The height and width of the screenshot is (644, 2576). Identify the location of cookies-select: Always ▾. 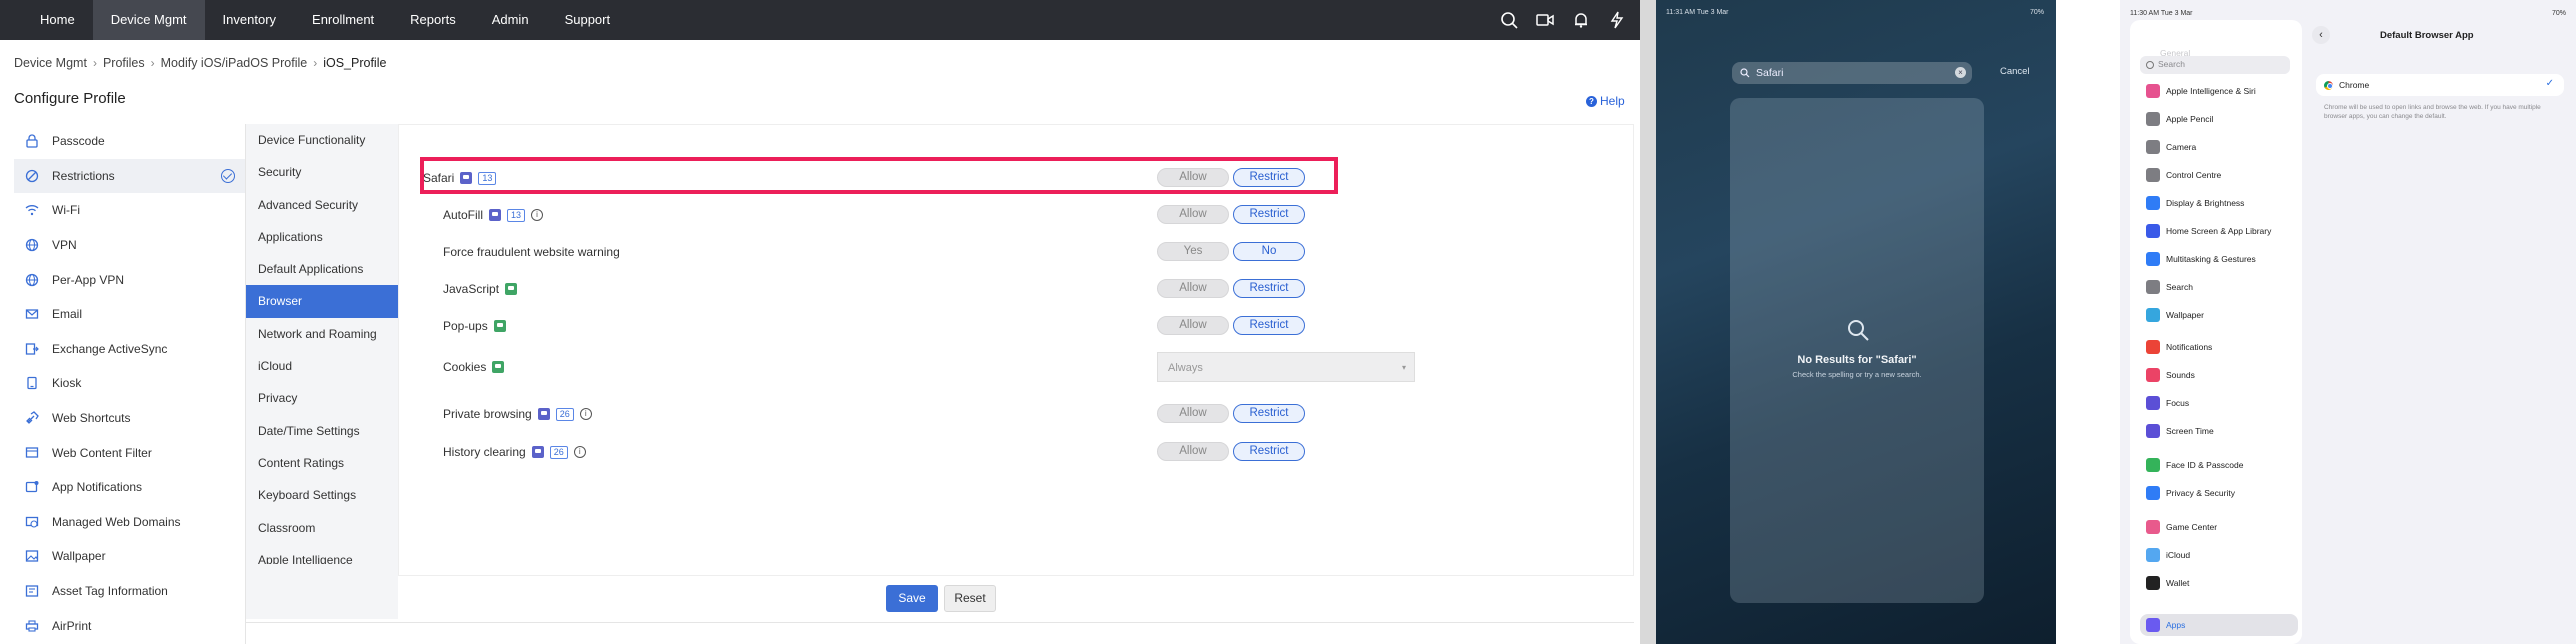
(1286, 367).